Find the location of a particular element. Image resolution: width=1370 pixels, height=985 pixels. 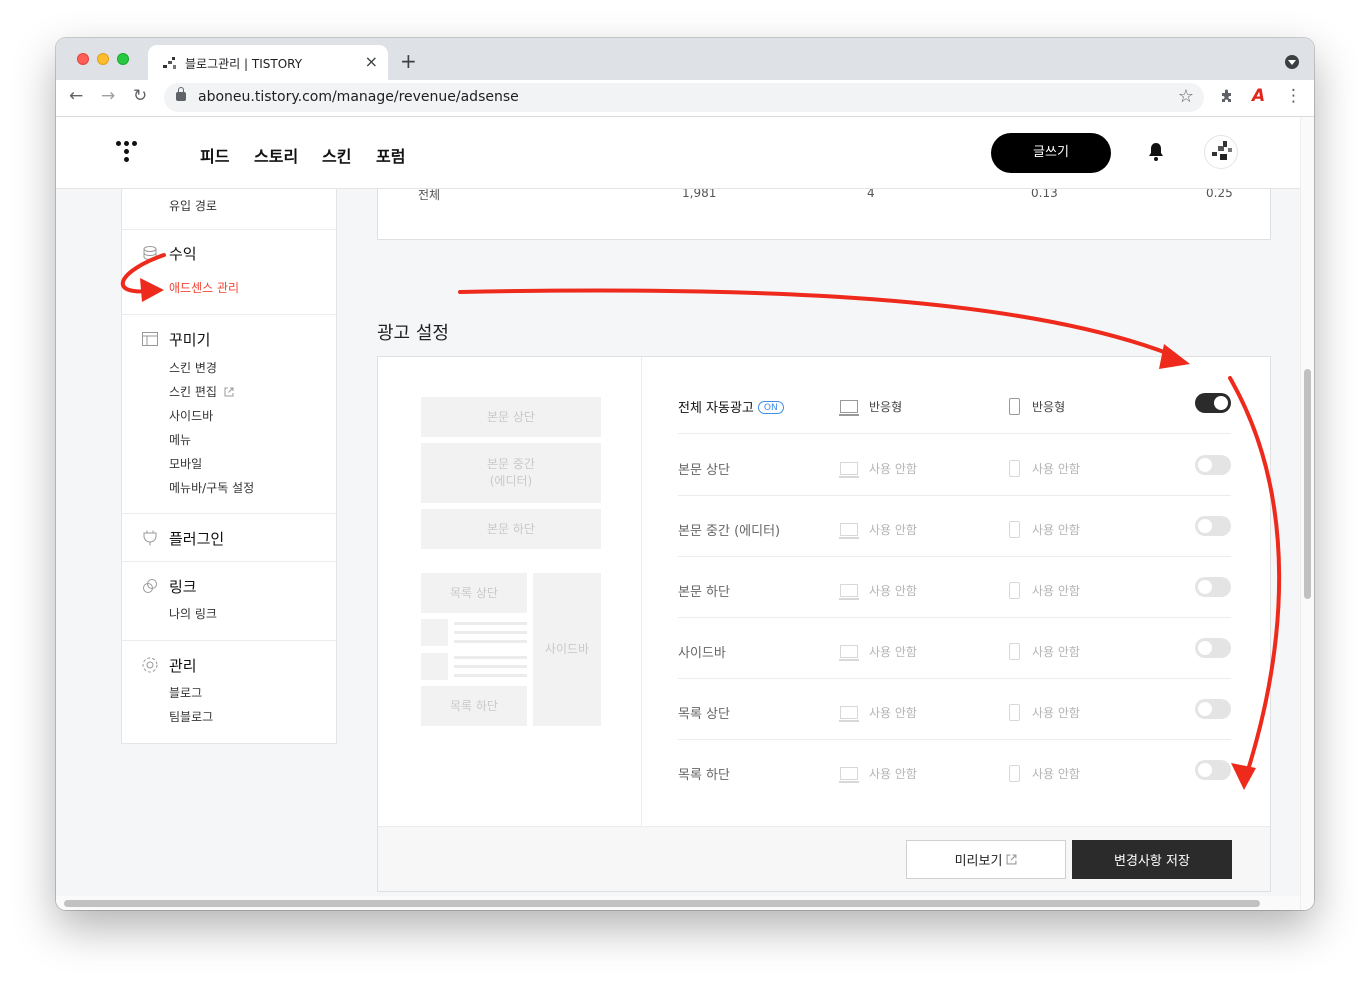

body-top-ad-toggle is located at coordinates (1213, 465).